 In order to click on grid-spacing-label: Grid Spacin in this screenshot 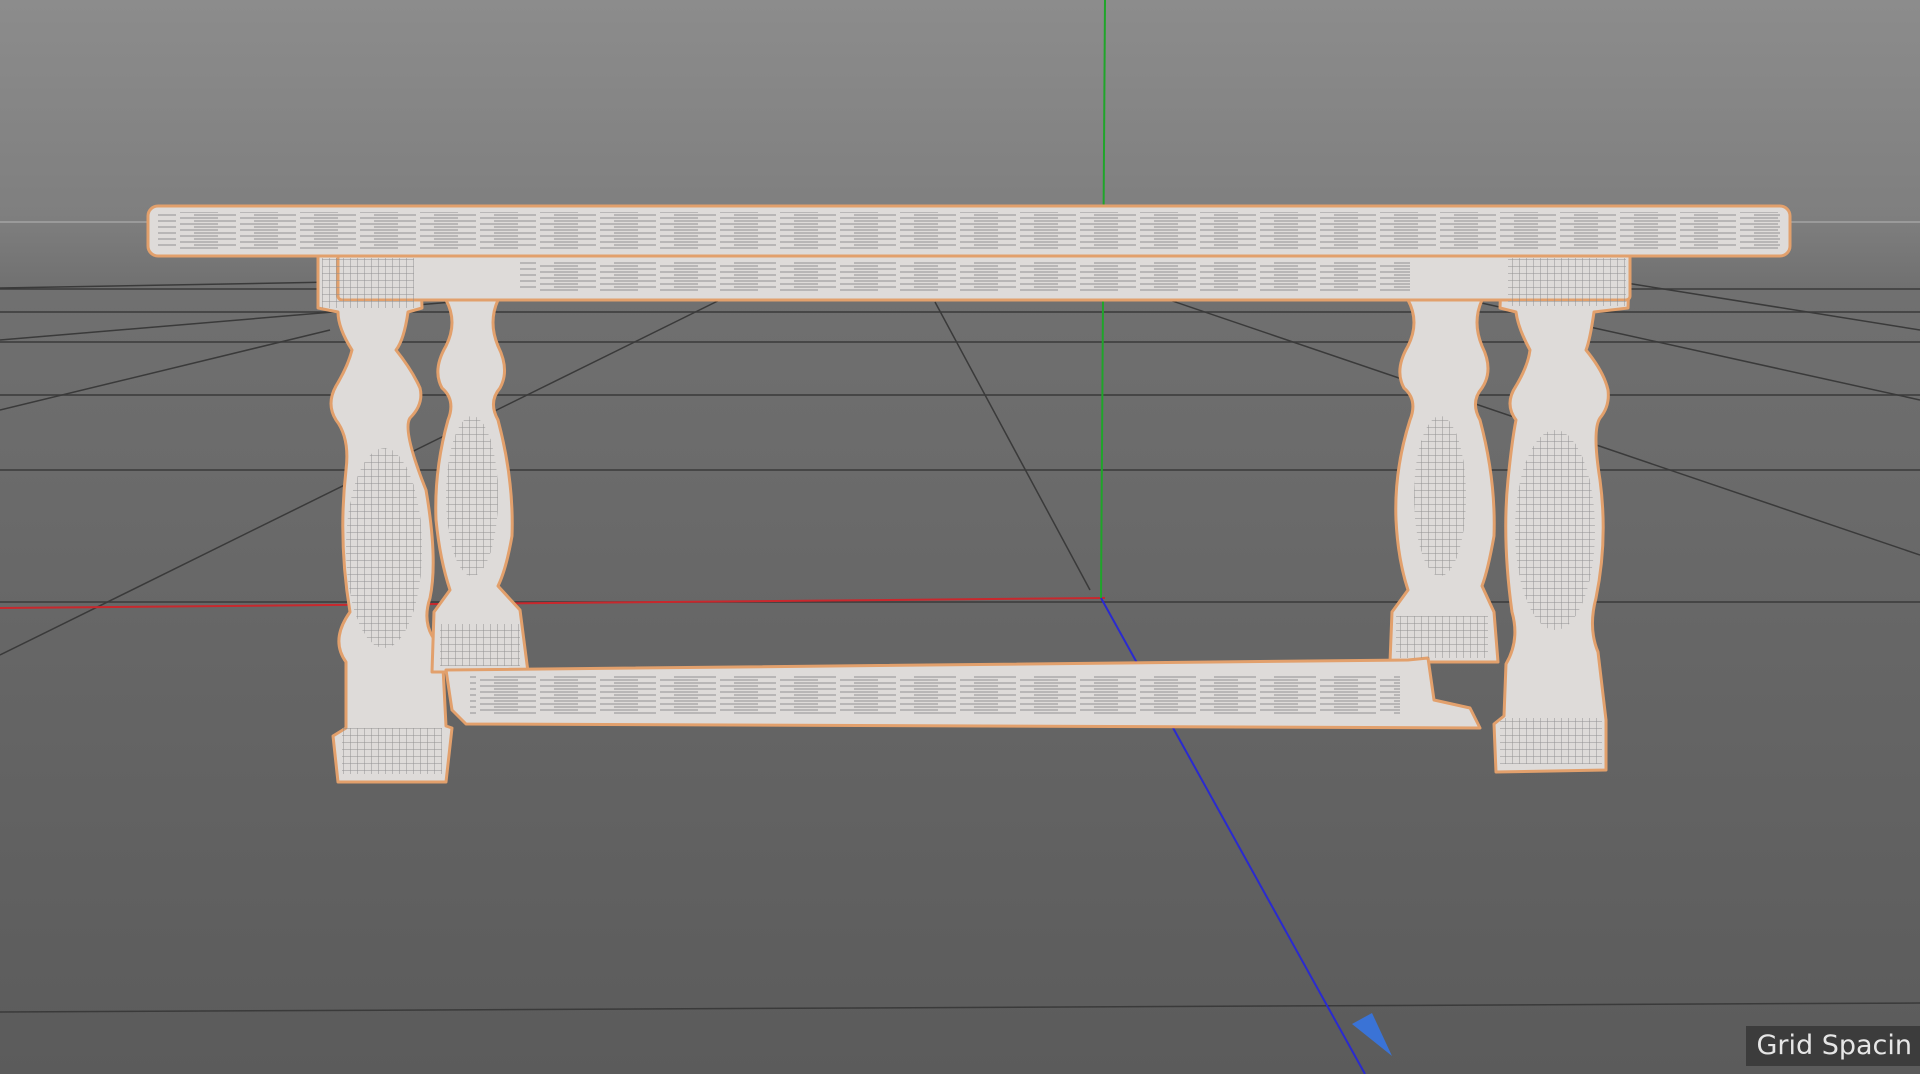, I will do `click(1833, 1046)`.